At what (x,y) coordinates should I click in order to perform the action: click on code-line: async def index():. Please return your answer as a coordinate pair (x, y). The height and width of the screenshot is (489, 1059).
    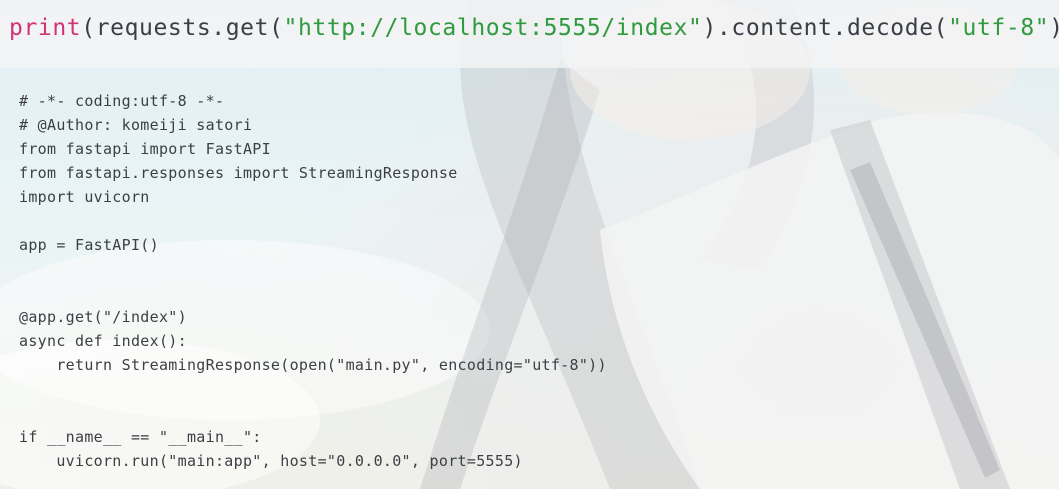
    Looking at the image, I should click on (103, 341).